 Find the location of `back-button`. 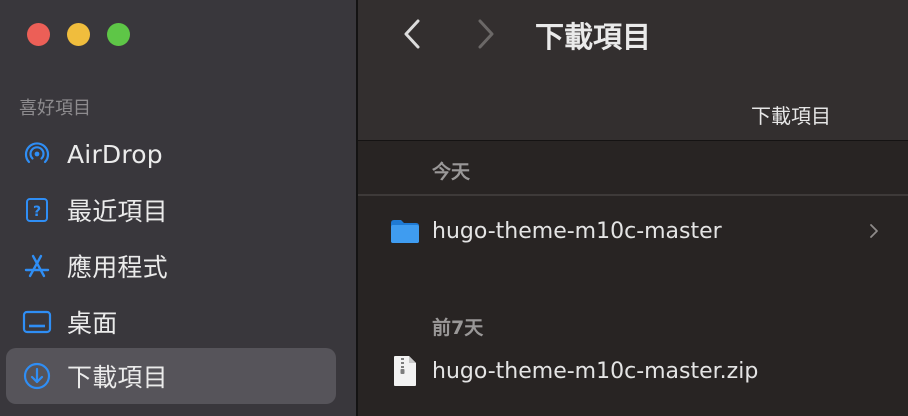

back-button is located at coordinates (412, 34).